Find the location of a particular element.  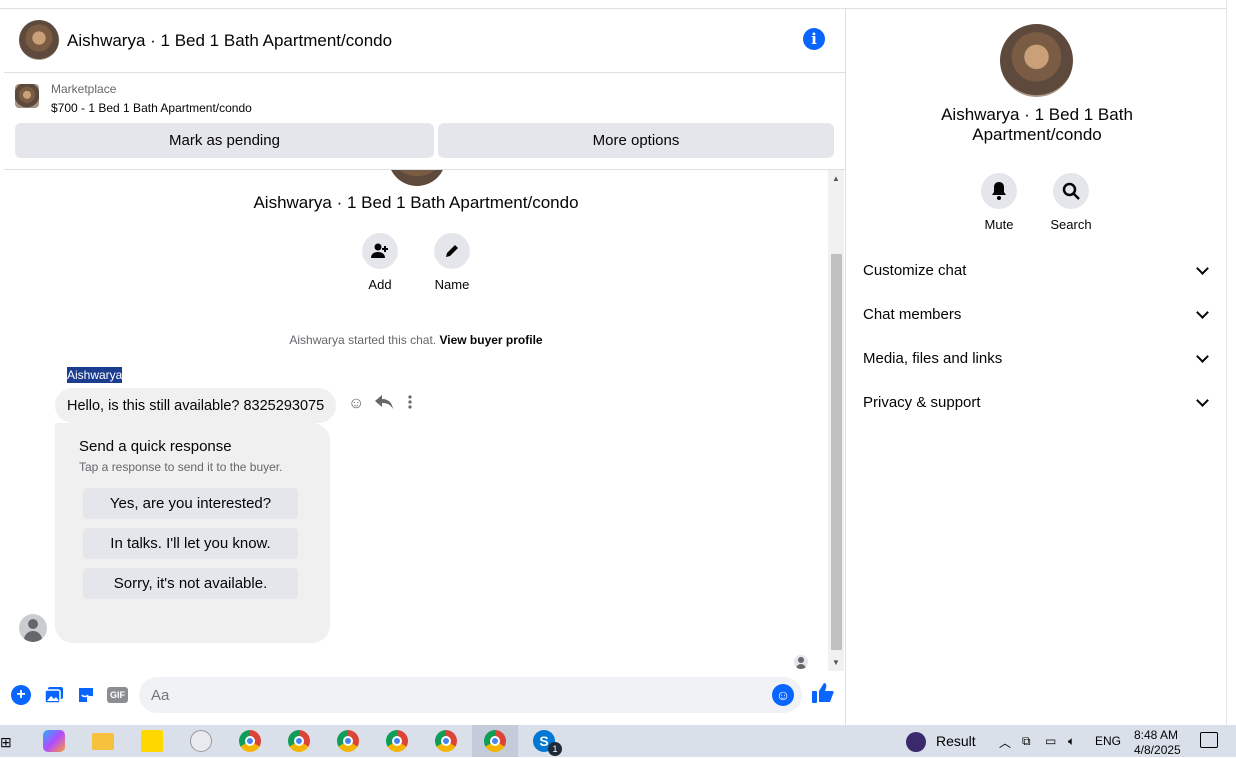

file-explorer-icon is located at coordinates (103, 741).